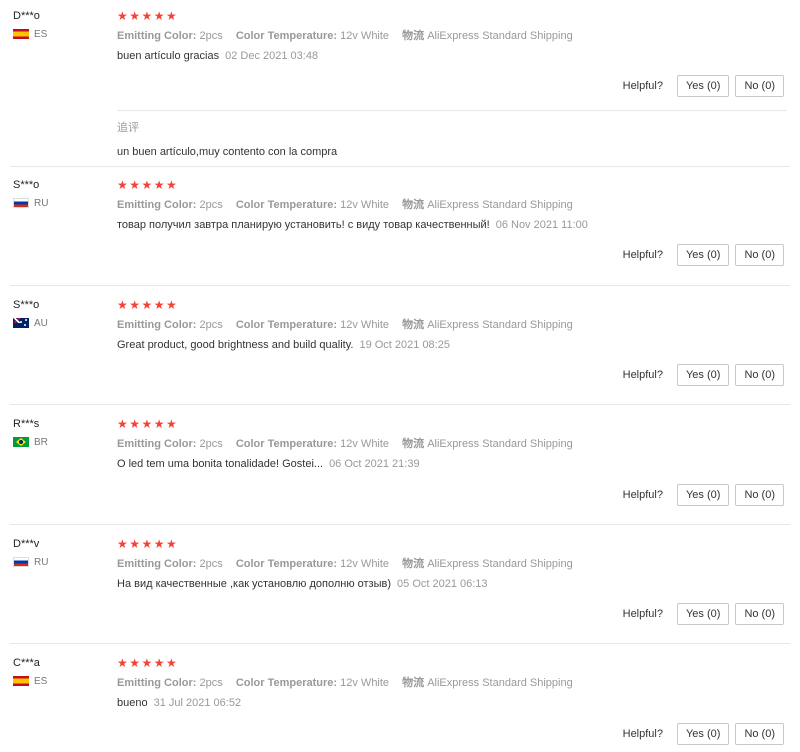 This screenshot has height=752, width=800. I want to click on reviewer-country: BR, so click(60, 442).